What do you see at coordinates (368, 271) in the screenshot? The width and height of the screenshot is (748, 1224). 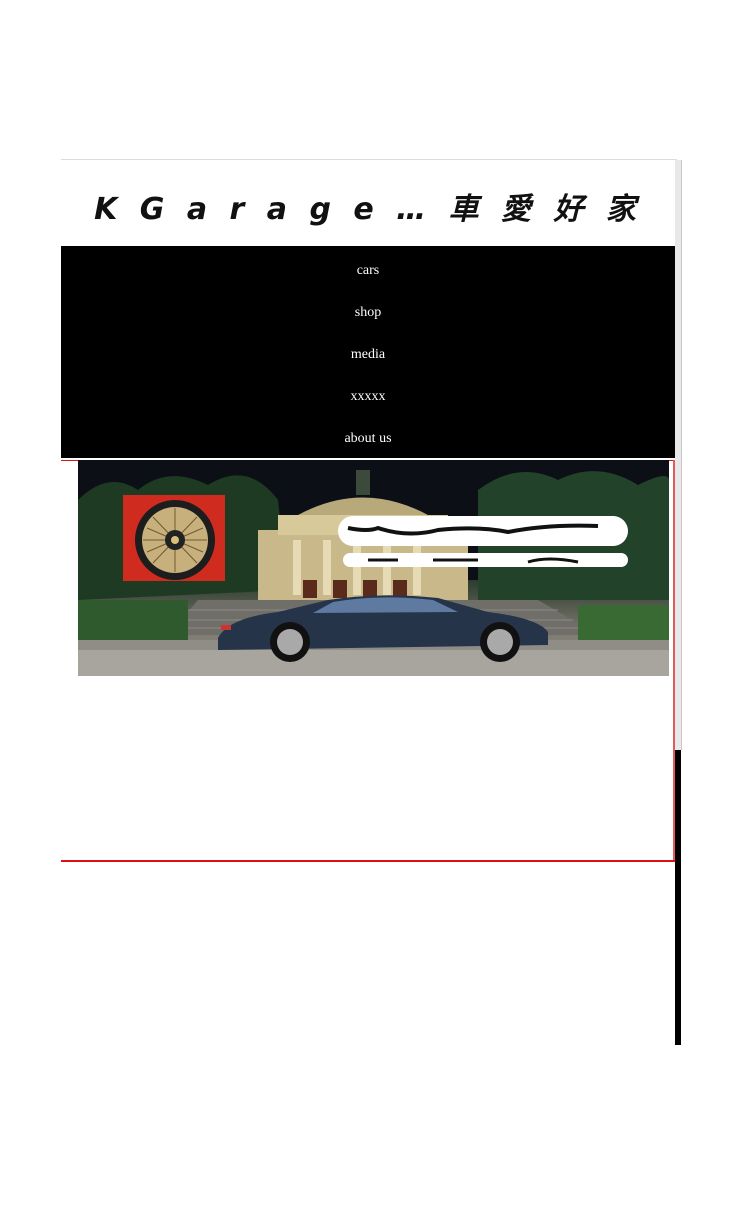 I see `nav-item-cars: cars` at bounding box center [368, 271].